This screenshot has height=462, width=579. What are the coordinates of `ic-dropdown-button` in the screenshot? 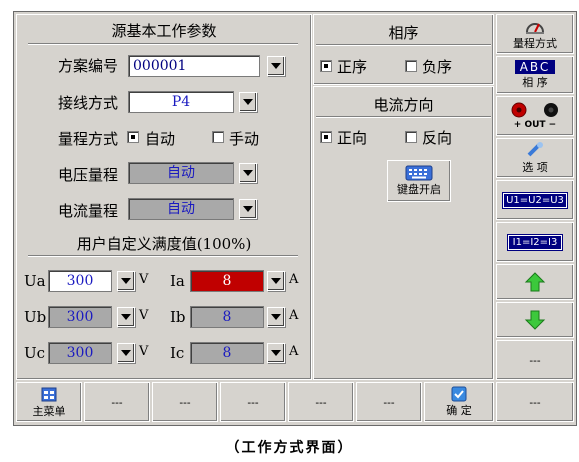 It's located at (276, 353).